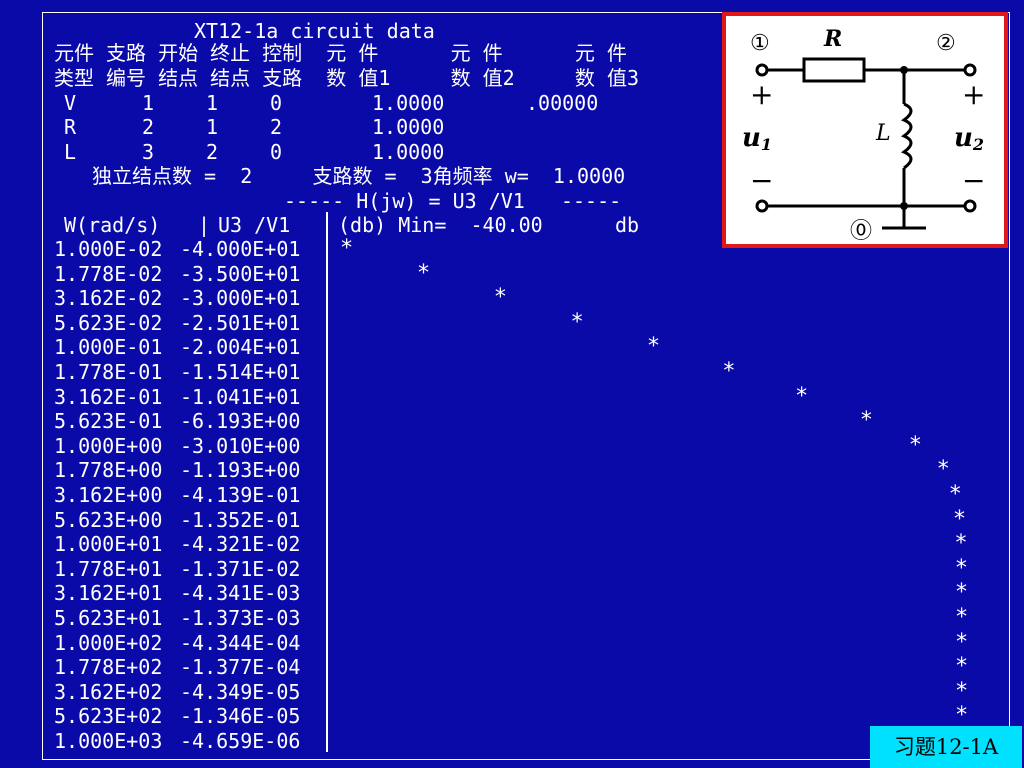  What do you see at coordinates (327, 482) in the screenshot?
I see `plot-axis` at bounding box center [327, 482].